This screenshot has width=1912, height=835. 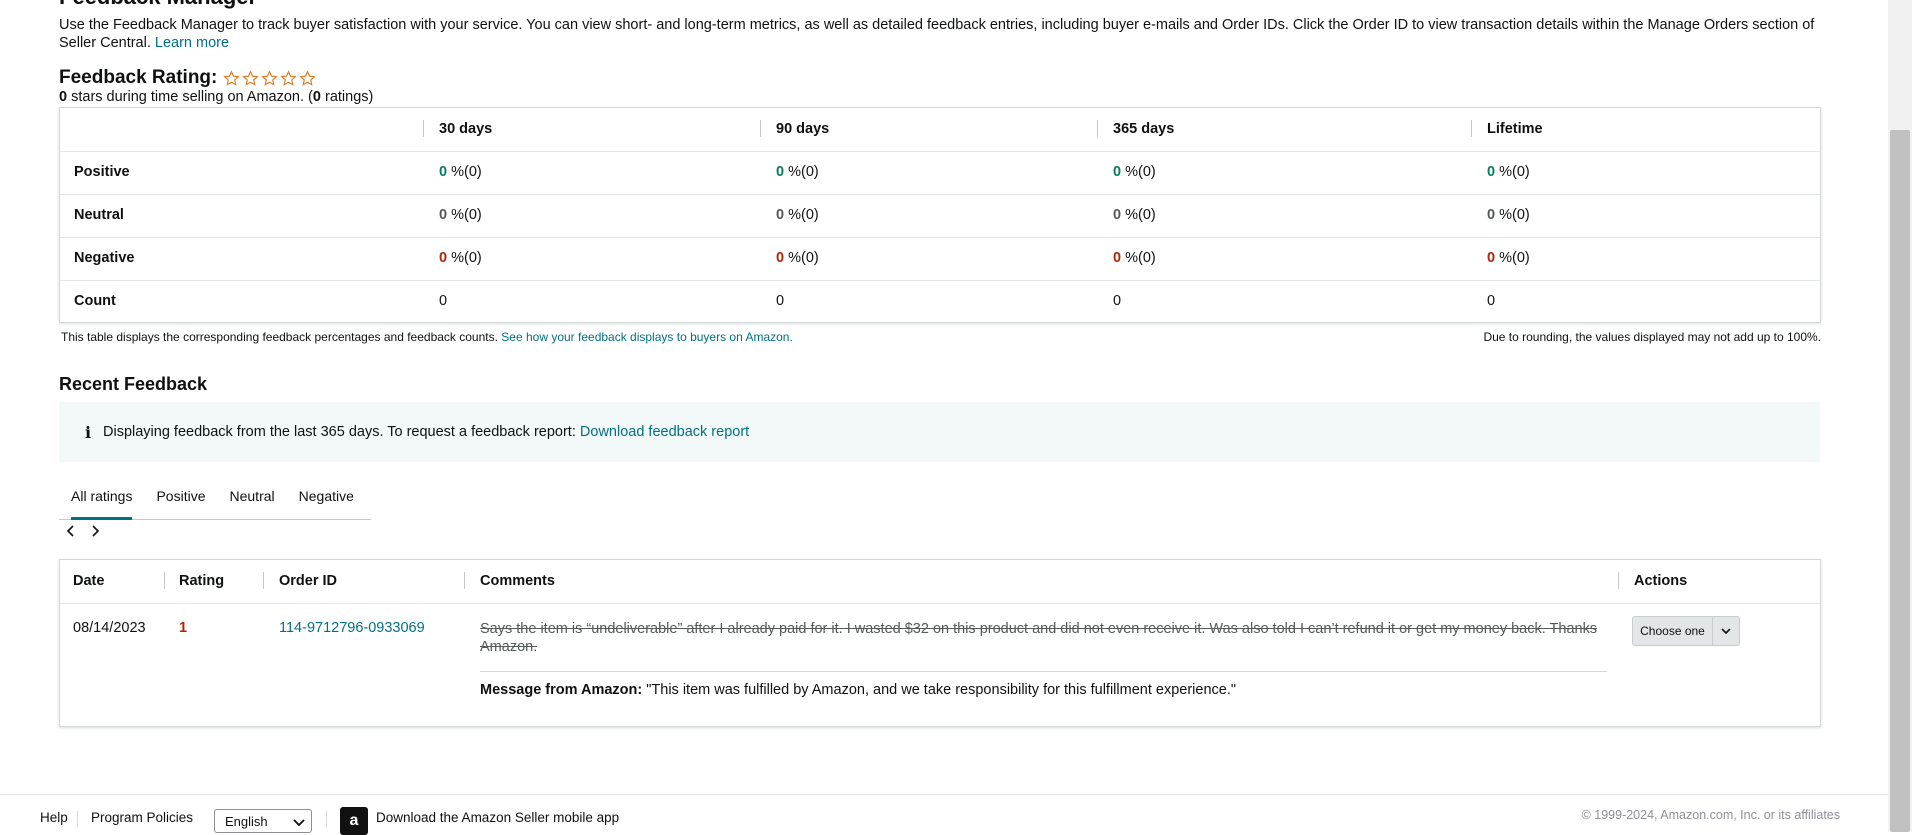 I want to click on row-label: Positive, so click(x=102, y=172).